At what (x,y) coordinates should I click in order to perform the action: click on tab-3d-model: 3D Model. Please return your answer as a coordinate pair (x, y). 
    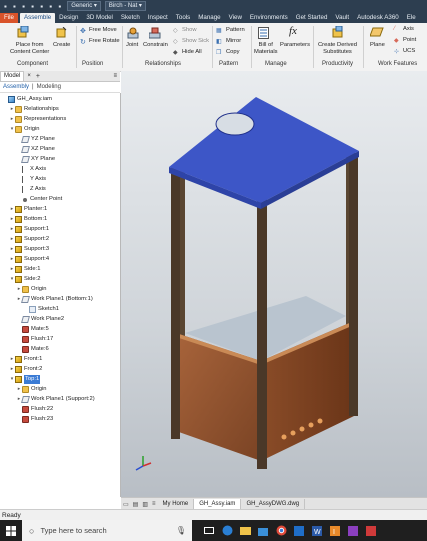
    Looking at the image, I should click on (99, 18).